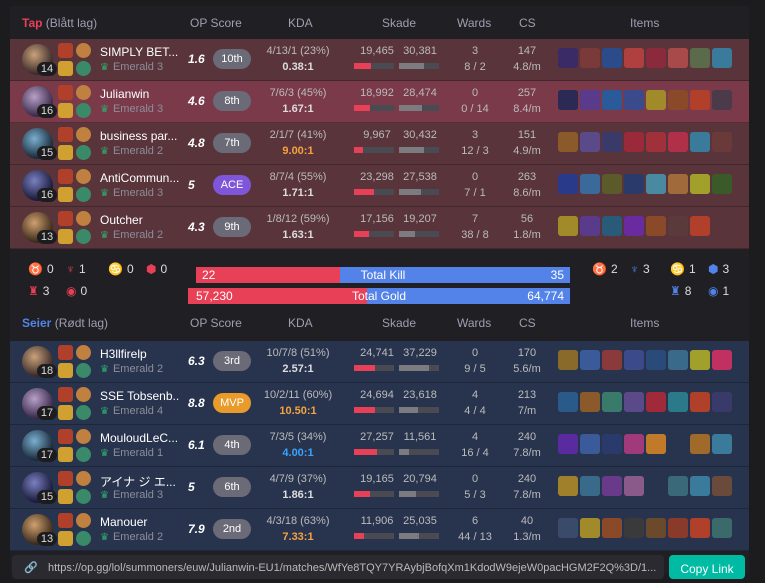  Describe the element at coordinates (140, 522) in the screenshot. I see `summoner-name: Manouer` at that location.